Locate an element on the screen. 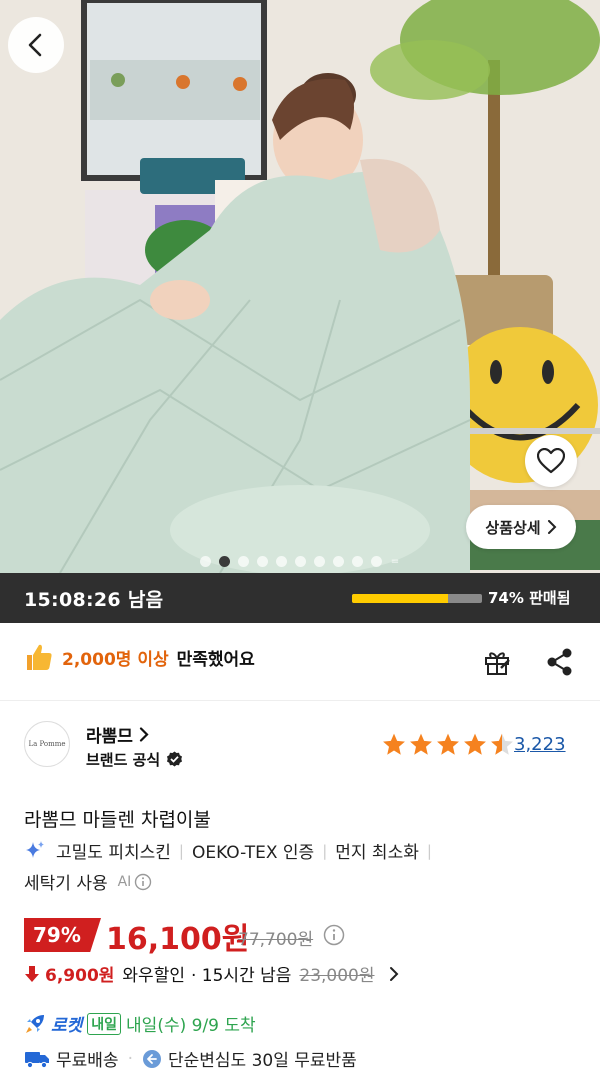  feature-tag: 먼지 최소화 is located at coordinates (377, 853).